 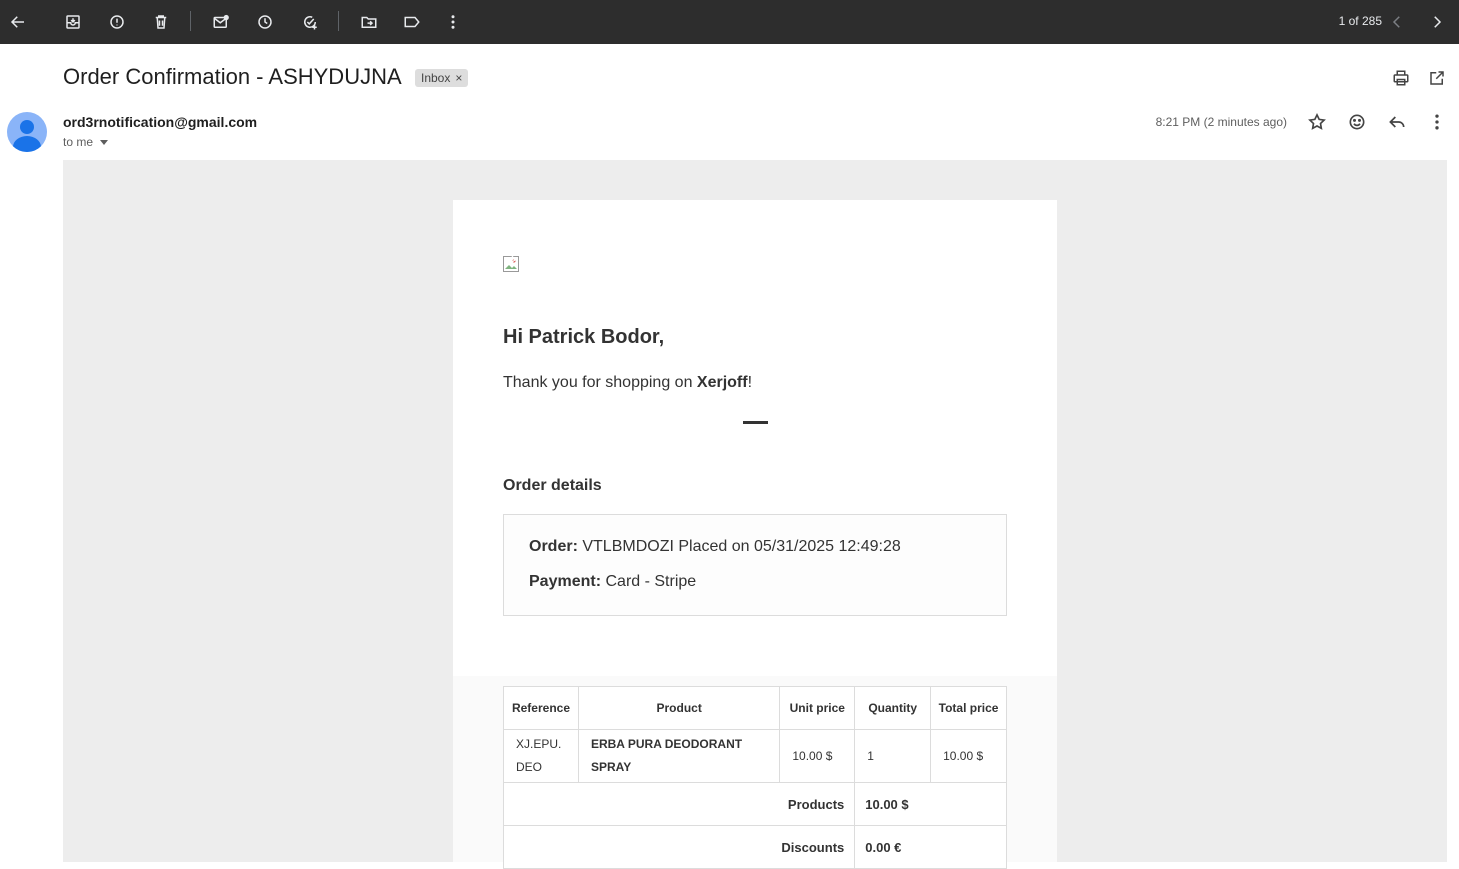 I want to click on reference-line-1: XJ.EPU., so click(x=539, y=744).